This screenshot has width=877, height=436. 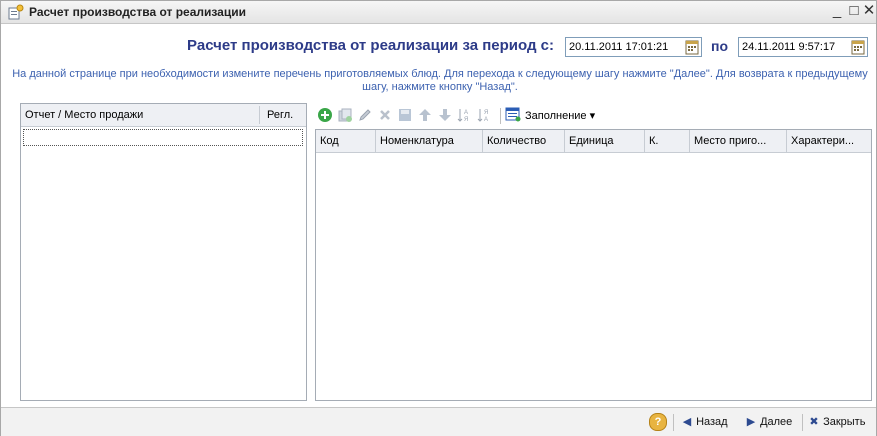 I want to click on column-header-k: К., so click(x=667, y=141).